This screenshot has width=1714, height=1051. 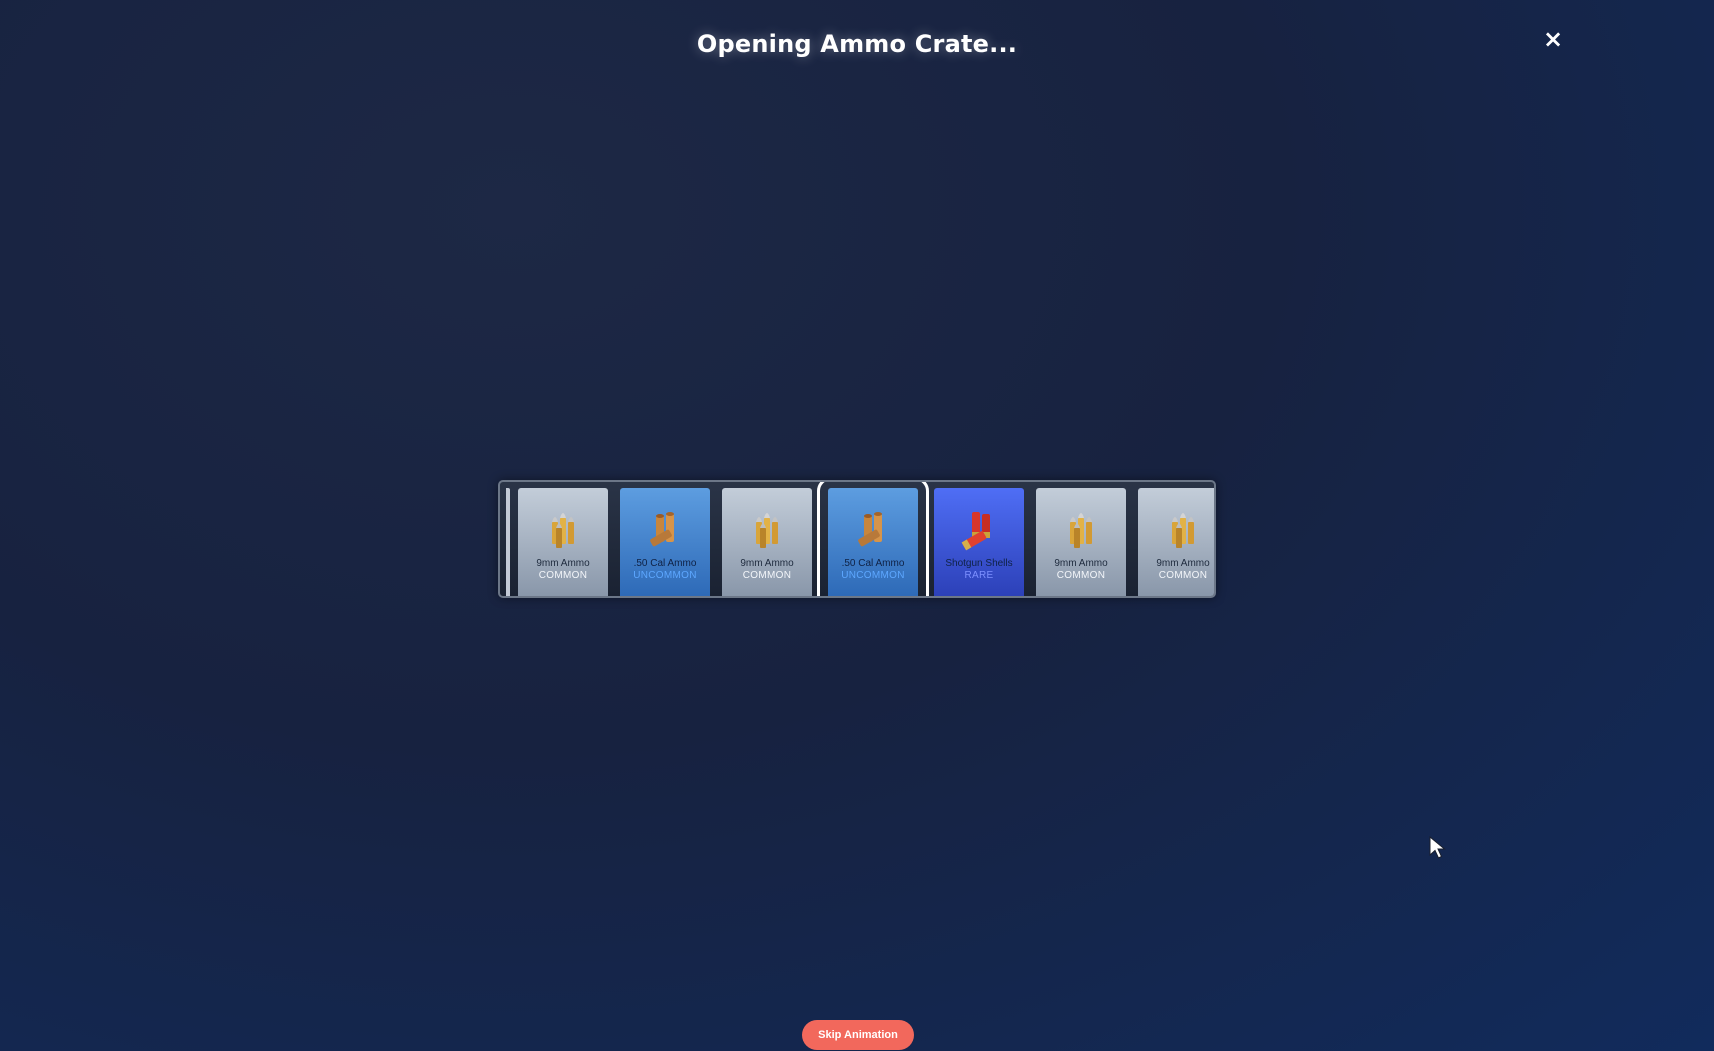 I want to click on reel-edge-card, so click(x=508, y=542).